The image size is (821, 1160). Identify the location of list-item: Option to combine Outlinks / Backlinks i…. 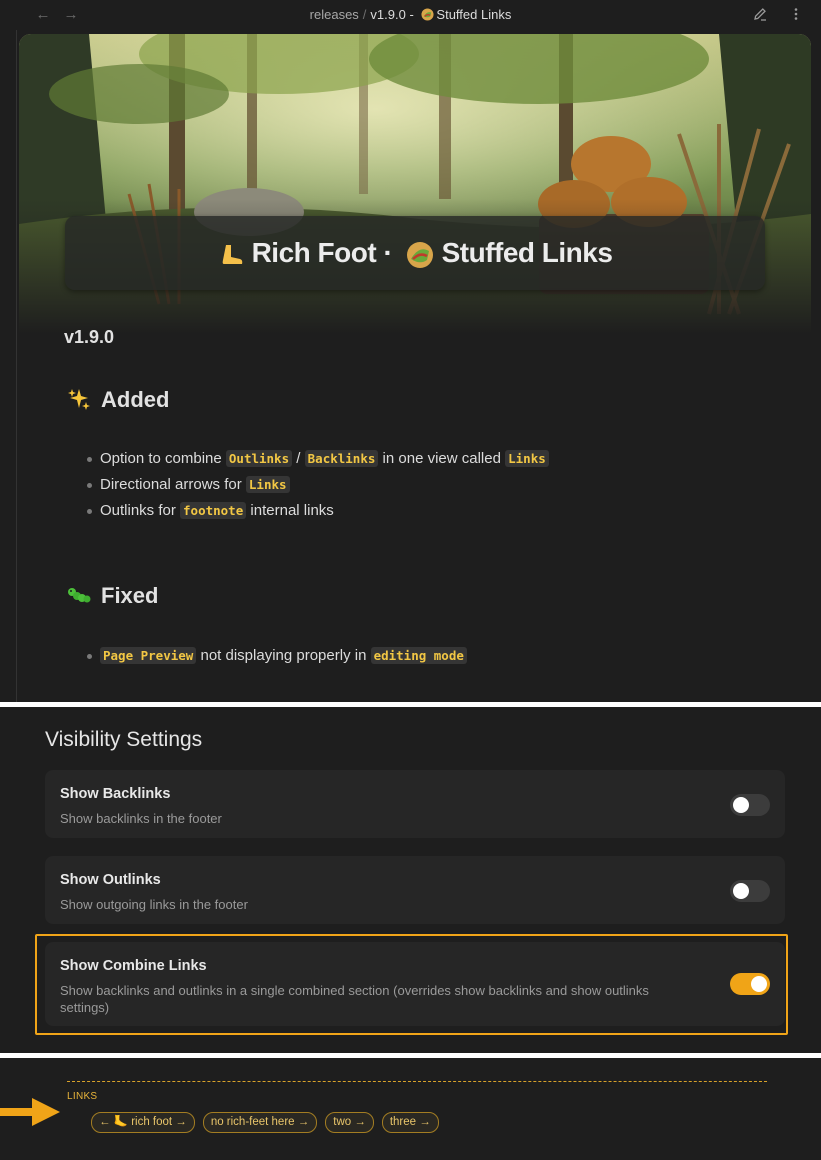
(318, 459).